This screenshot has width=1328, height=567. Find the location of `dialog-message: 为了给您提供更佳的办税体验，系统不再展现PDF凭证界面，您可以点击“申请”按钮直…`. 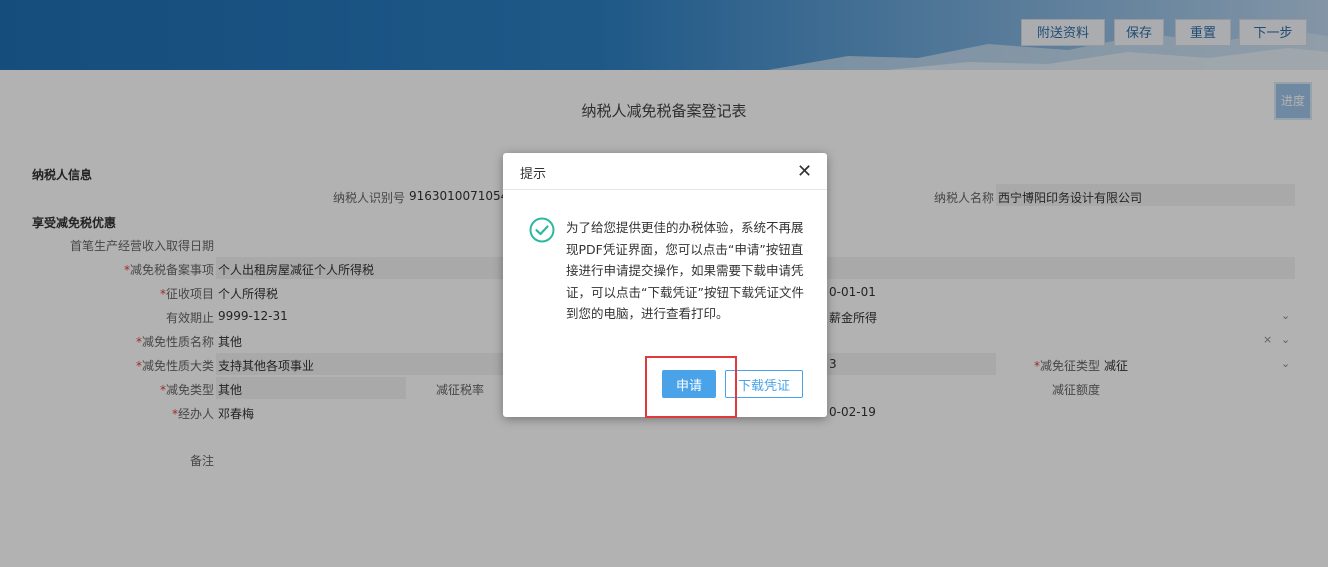

dialog-message: 为了给您提供更佳的办税体验，系统不再展现PDF凭证界面，您可以点击“申请”按钮直… is located at coordinates (685, 270).